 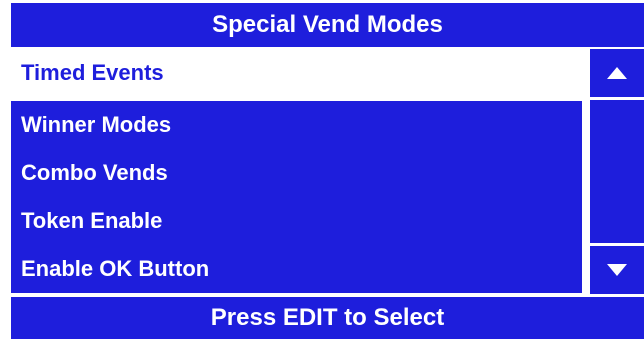 I want to click on menu-item-winner-modes: Winner Modes, so click(x=296, y=125).